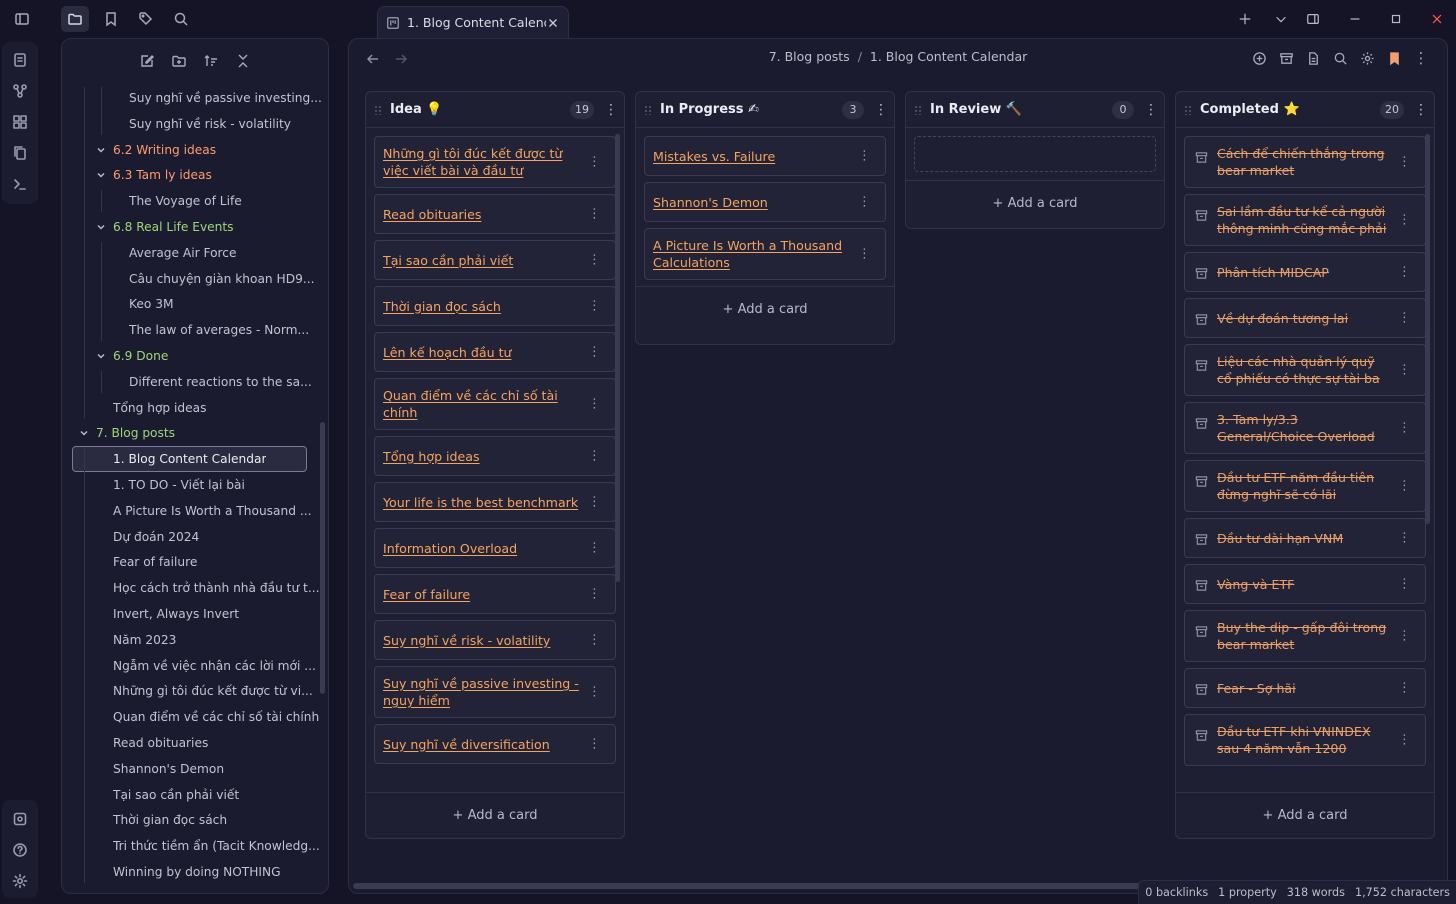 The height and width of the screenshot is (904, 1456). What do you see at coordinates (75, 19) in the screenshot?
I see `file-explorer-icon` at bounding box center [75, 19].